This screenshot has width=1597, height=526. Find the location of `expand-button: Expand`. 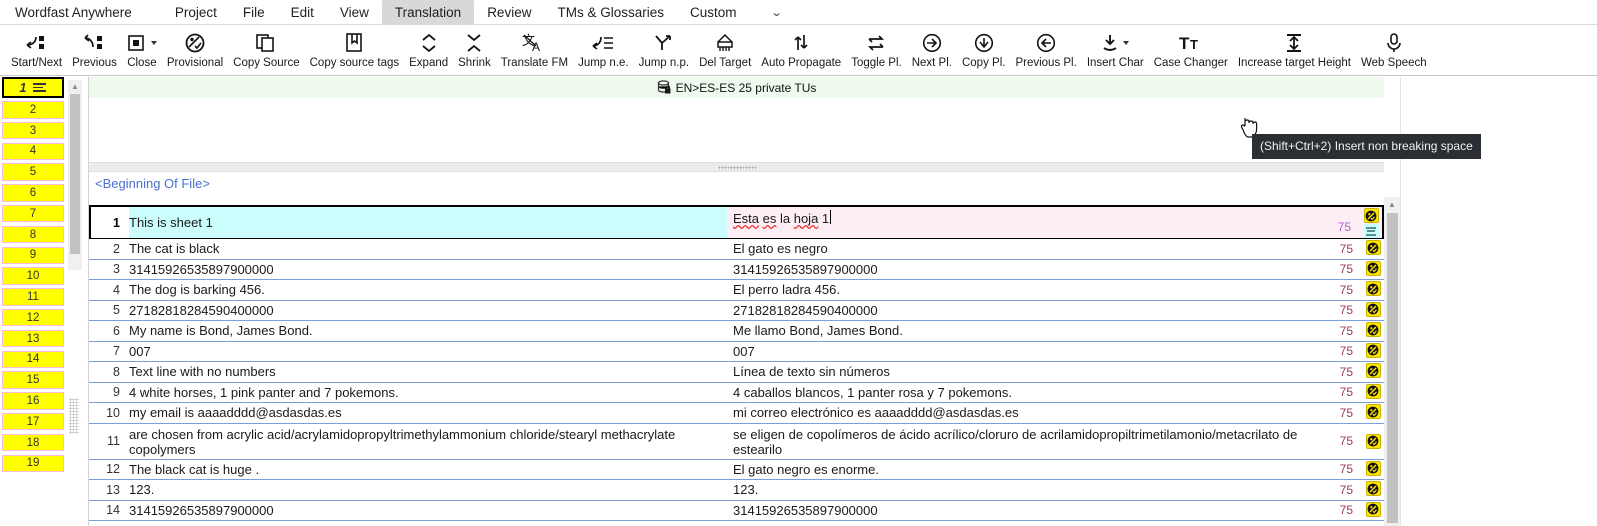

expand-button: Expand is located at coordinates (428, 48).